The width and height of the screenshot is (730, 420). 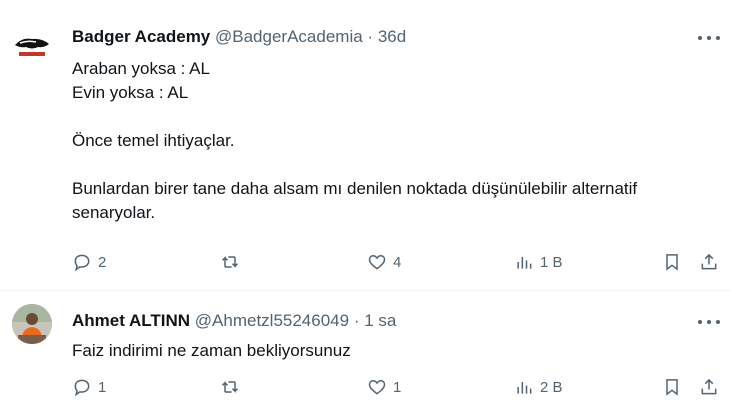 What do you see at coordinates (538, 387) in the screenshot?
I see `views-button: 2 B` at bounding box center [538, 387].